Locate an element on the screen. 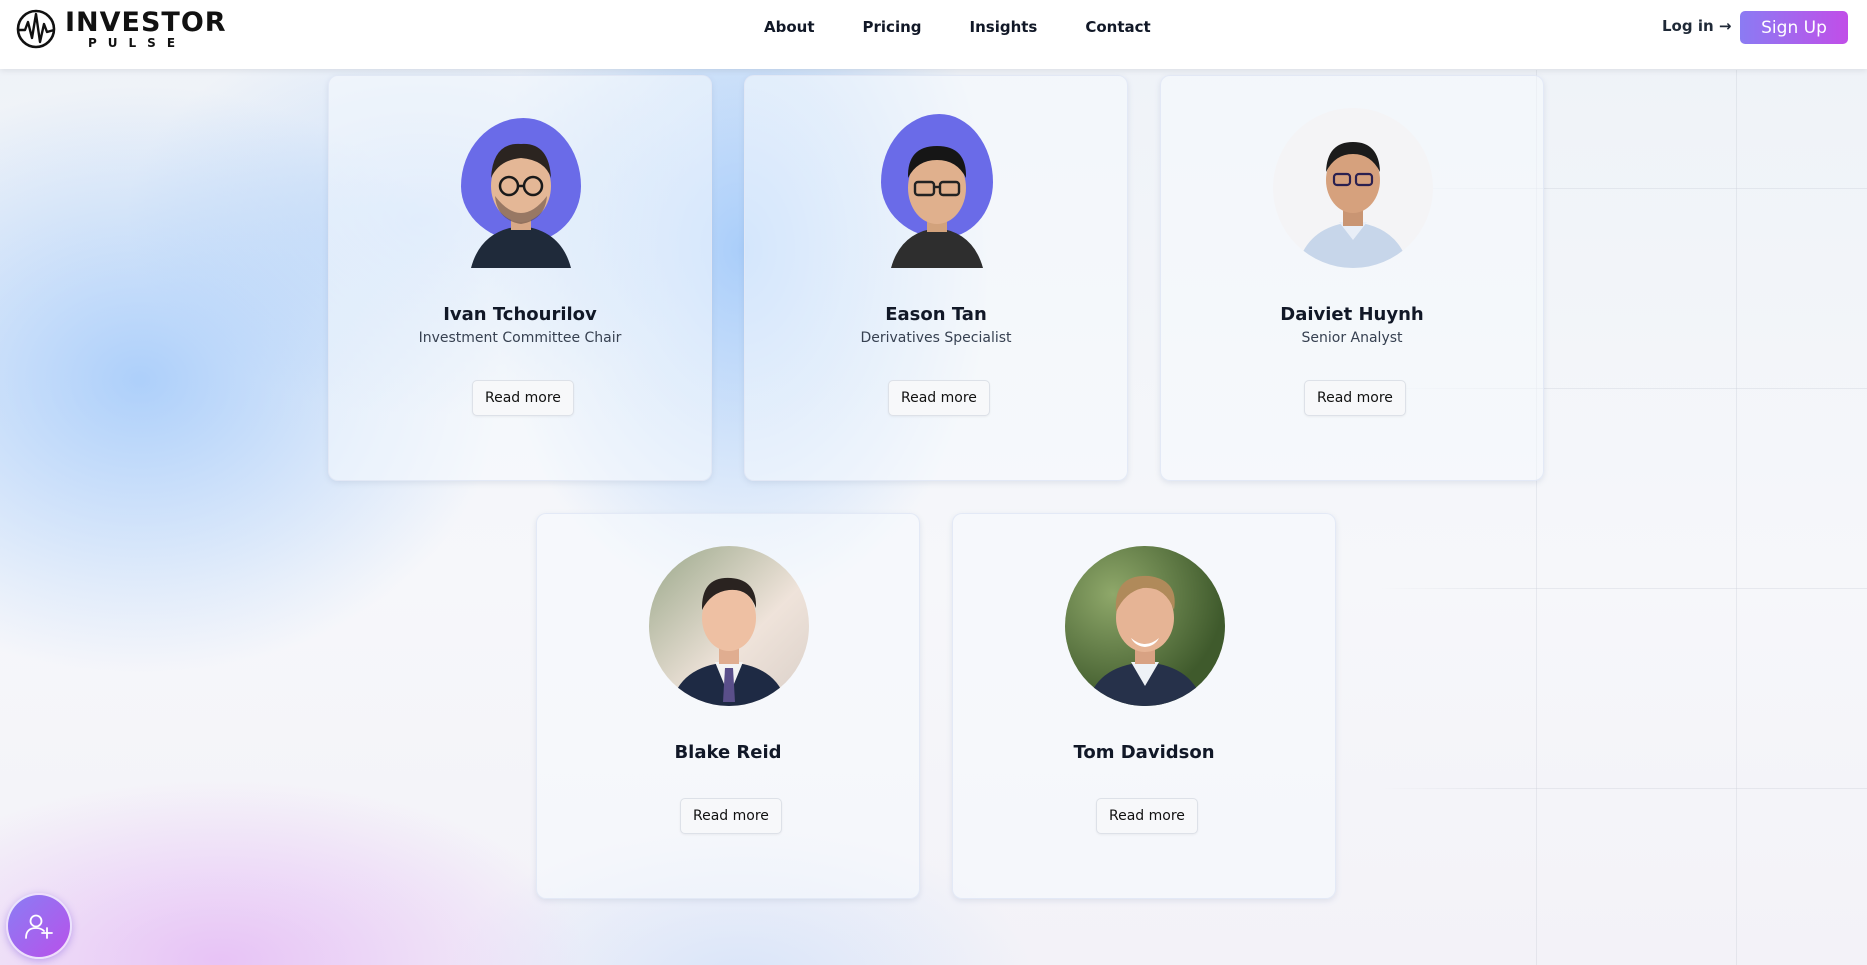  login-link: Log in → is located at coordinates (1696, 26).